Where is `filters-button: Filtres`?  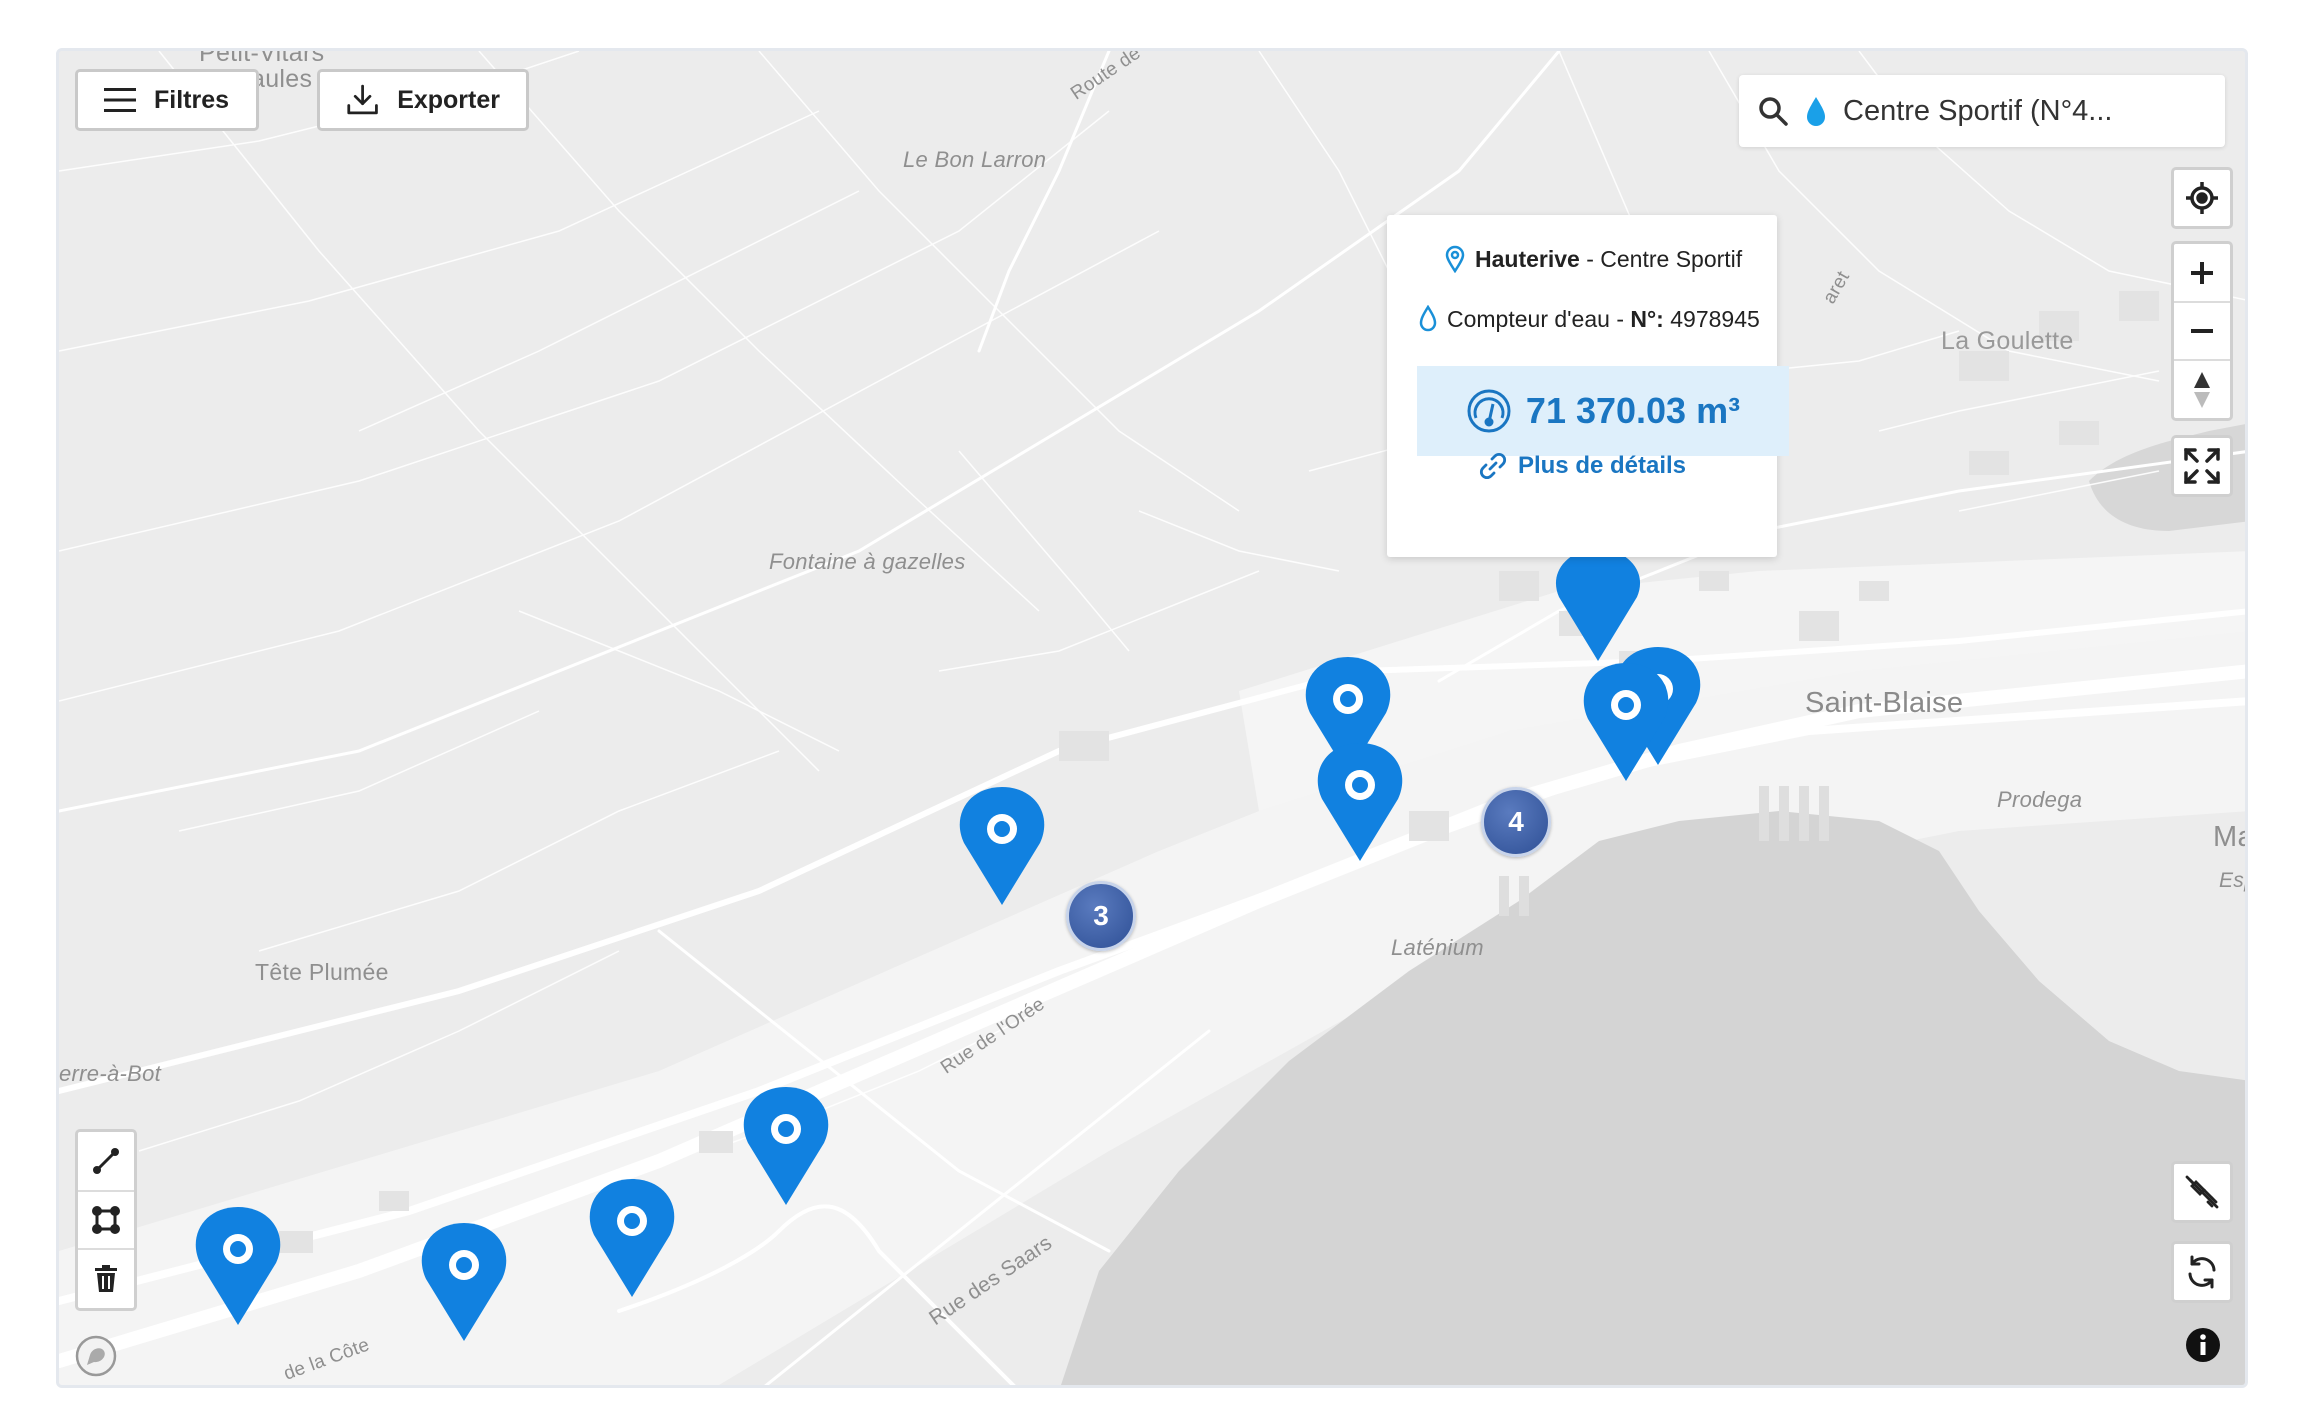
filters-button: Filtres is located at coordinates (167, 100).